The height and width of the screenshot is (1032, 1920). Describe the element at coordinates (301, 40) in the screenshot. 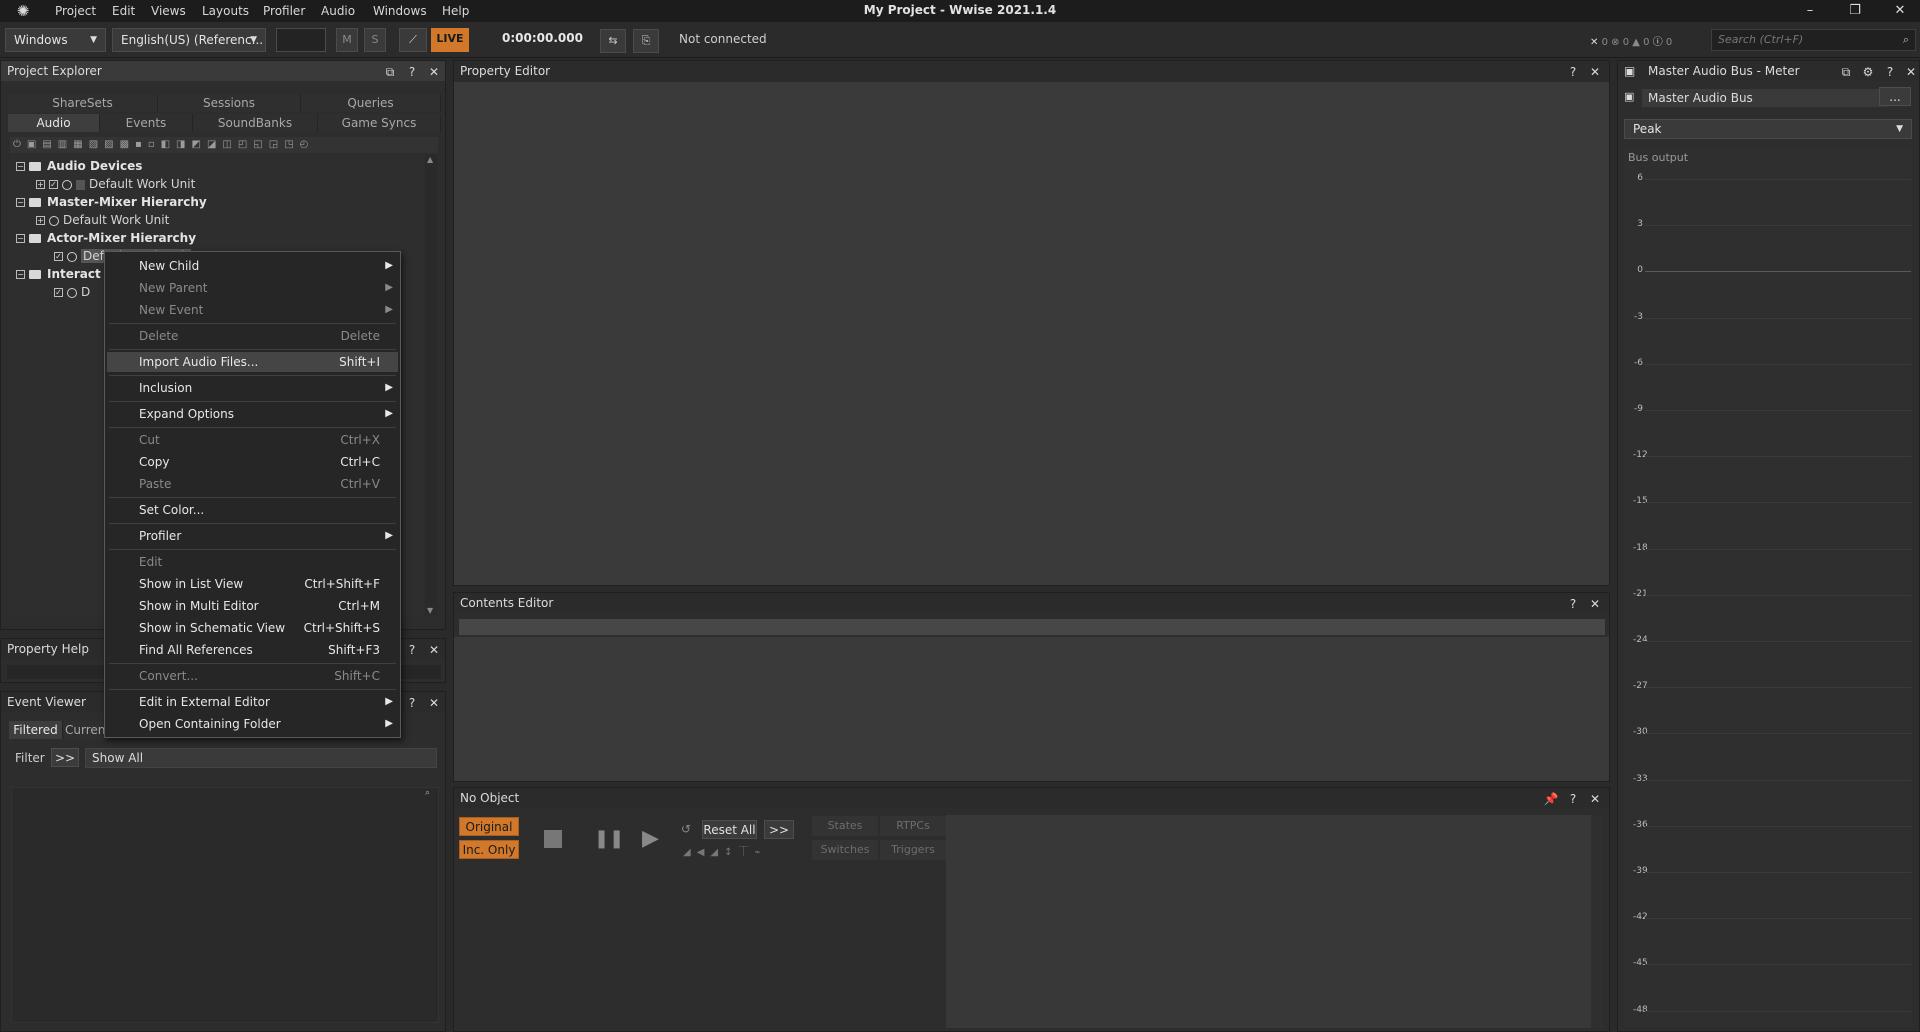

I see `volume-field` at that location.